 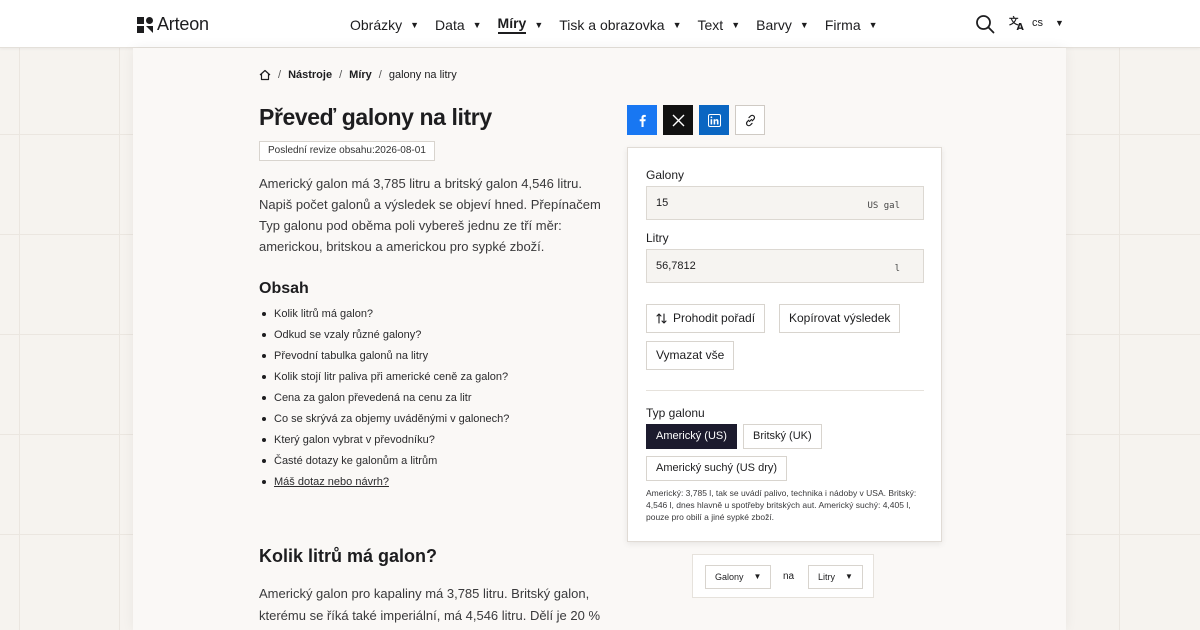 What do you see at coordinates (375, 117) in the screenshot?
I see `page-title: Převeď galony na litry` at bounding box center [375, 117].